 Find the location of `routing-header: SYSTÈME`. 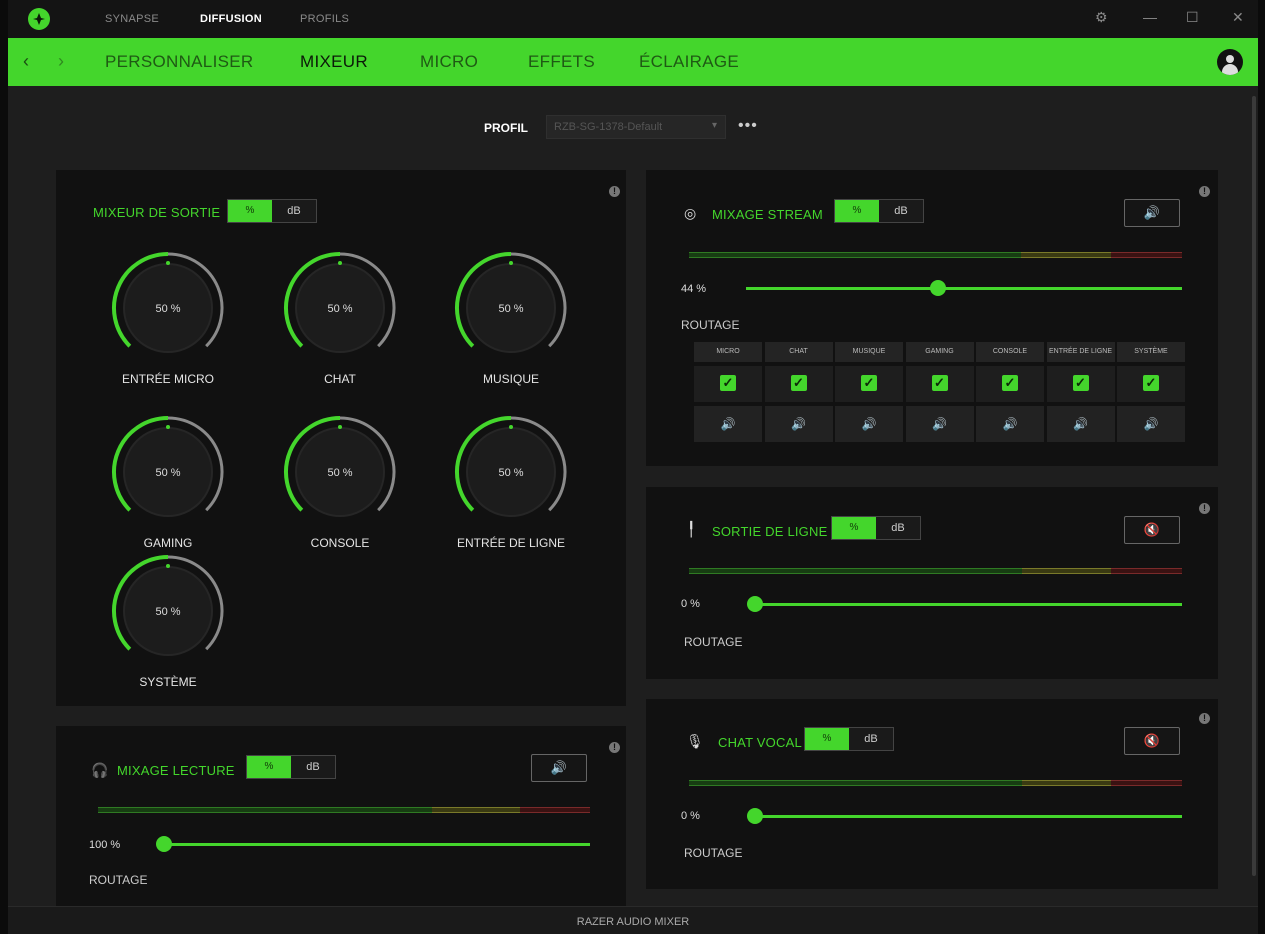

routing-header: SYSTÈME is located at coordinates (1151, 352).